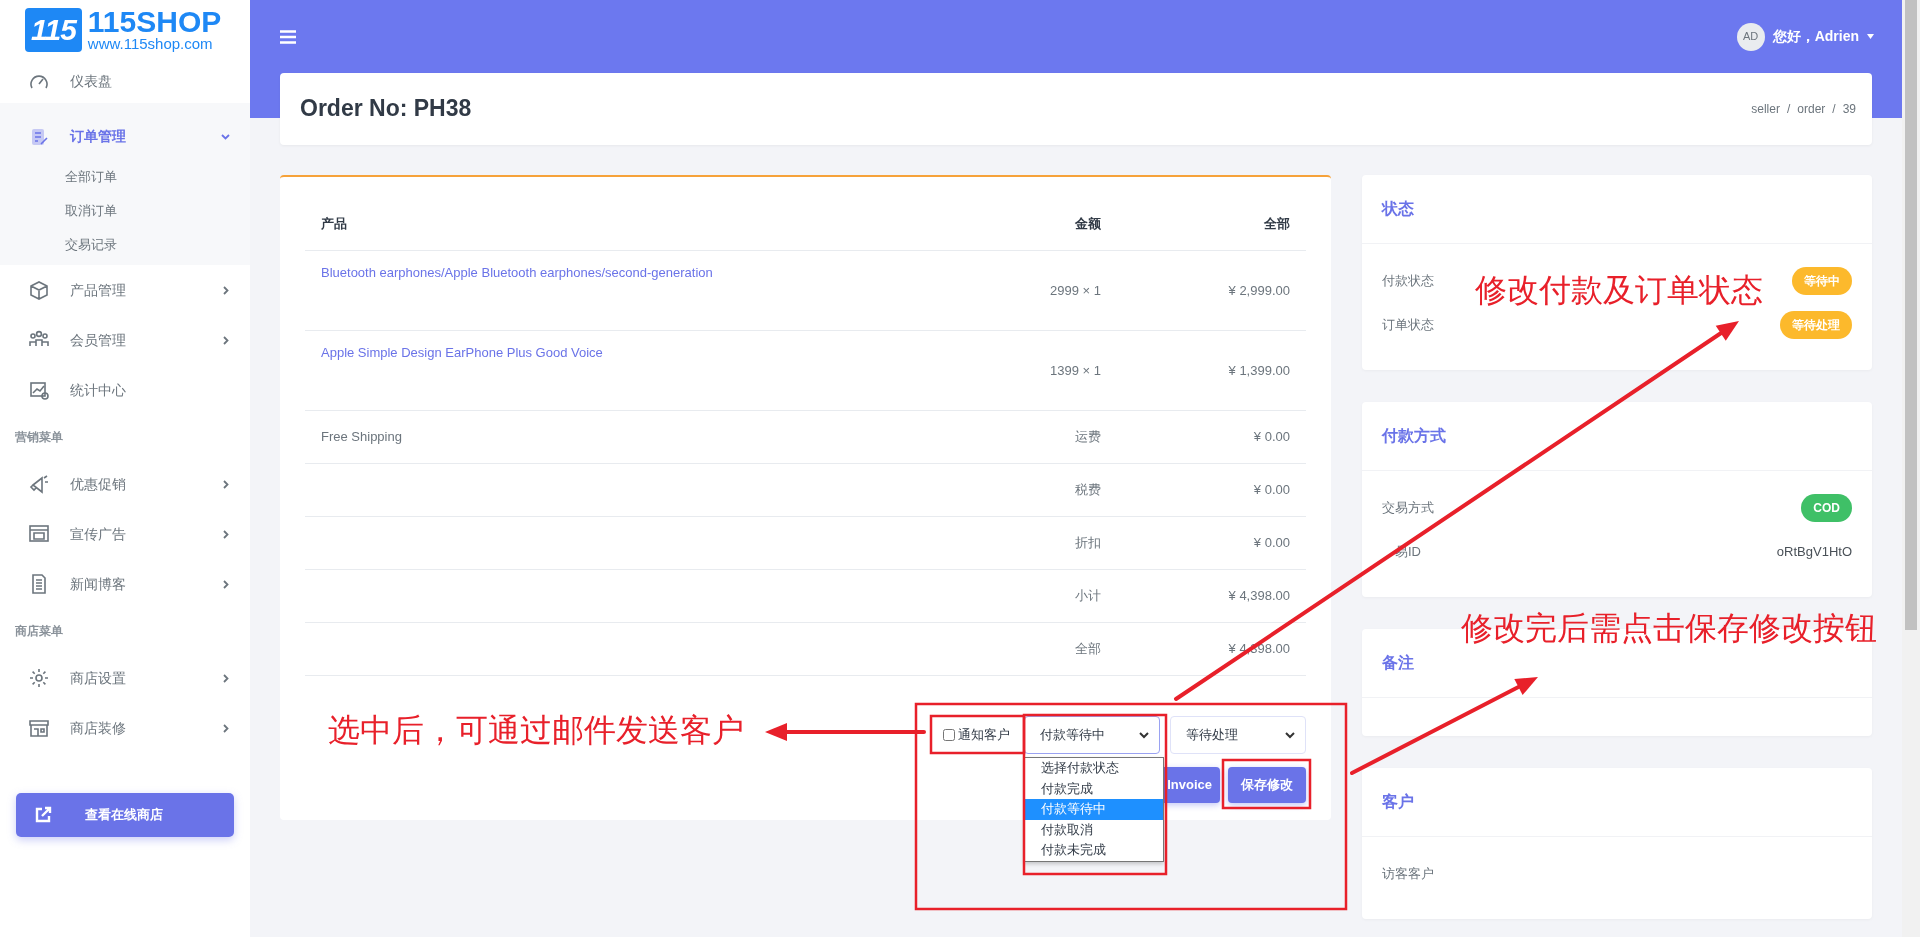 Image resolution: width=1920 pixels, height=937 pixels. I want to click on table-cell-text: 小计, so click(1087, 596).